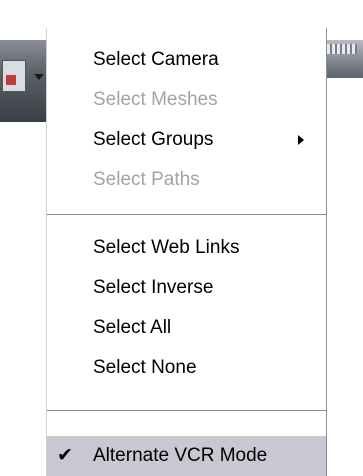 The image size is (363, 476). Describe the element at coordinates (153, 287) in the screenshot. I see `menu-item-label: Select Inverse` at that location.